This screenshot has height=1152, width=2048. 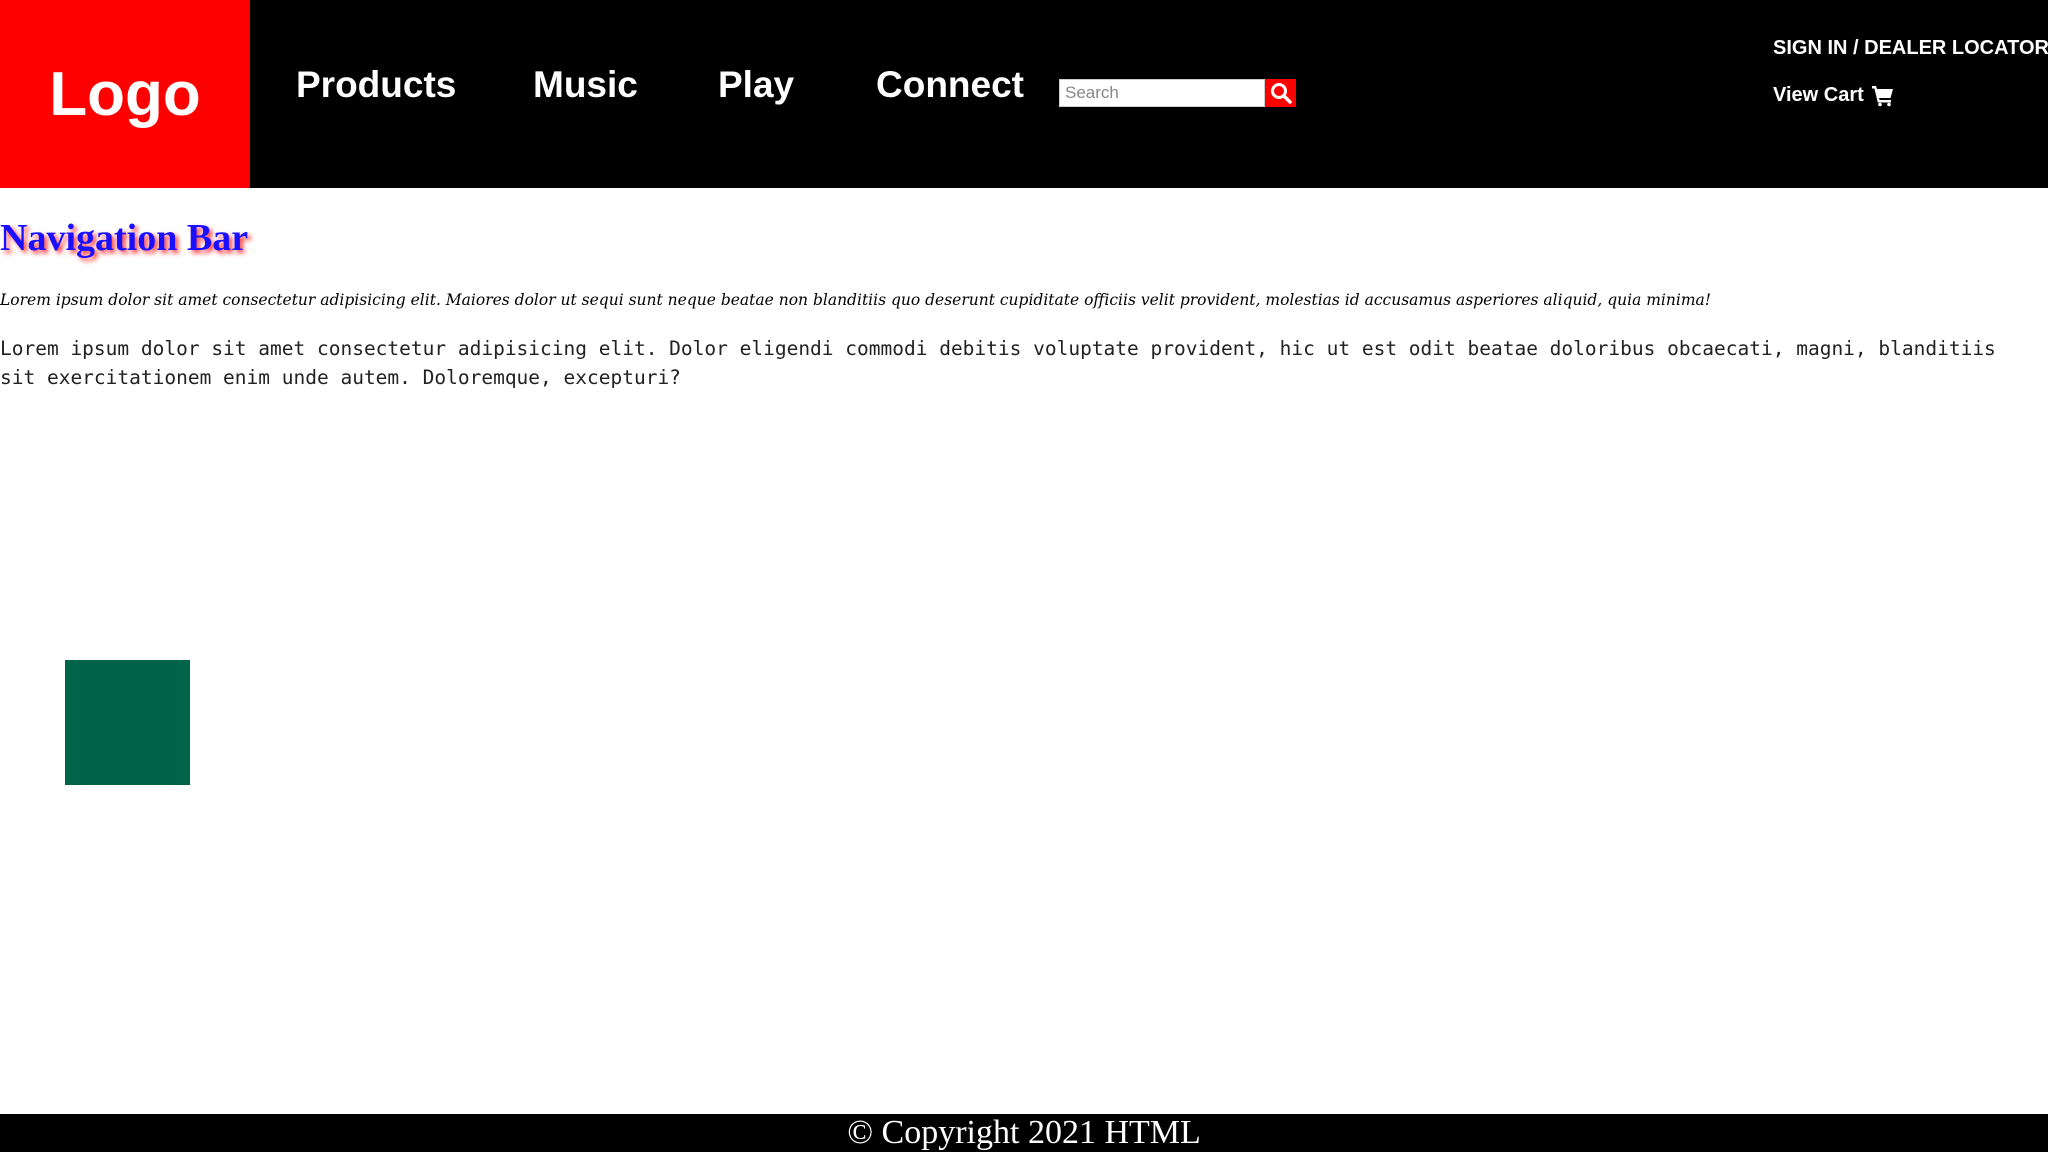 I want to click on page-title: Navigation Bar, so click(x=124, y=238).